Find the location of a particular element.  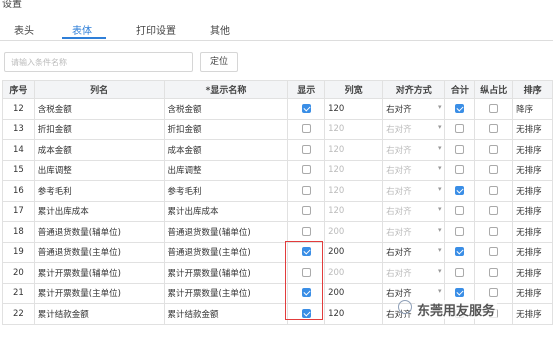

display-name-cell: 普通退货数量(辅单位) is located at coordinates (226, 232).